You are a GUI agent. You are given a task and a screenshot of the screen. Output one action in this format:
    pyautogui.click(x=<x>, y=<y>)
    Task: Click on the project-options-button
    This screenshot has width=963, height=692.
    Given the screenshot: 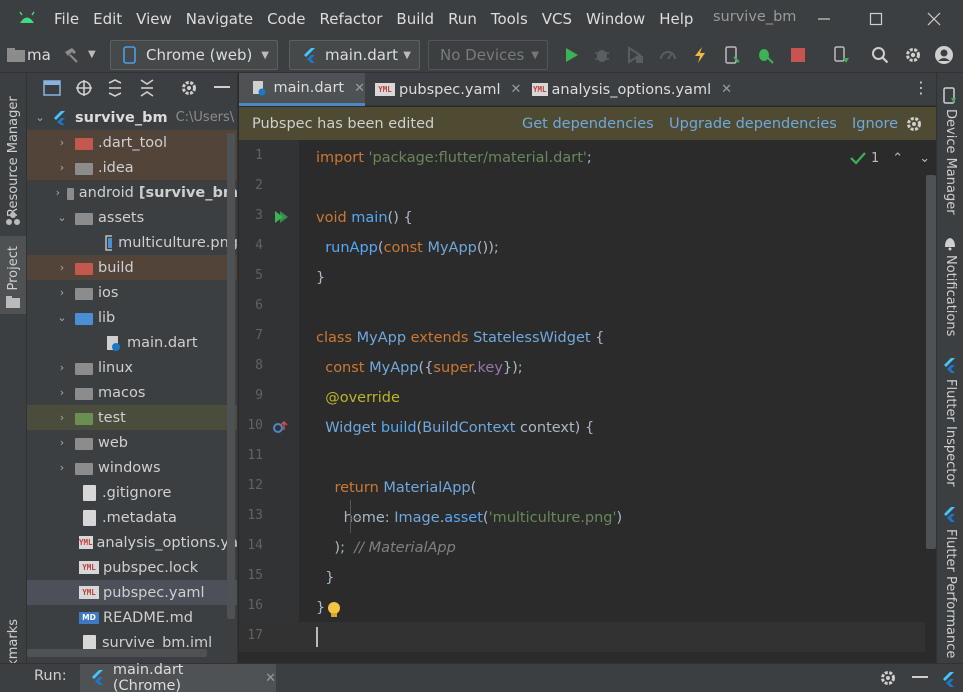 What is the action you would take?
    pyautogui.click(x=189, y=88)
    